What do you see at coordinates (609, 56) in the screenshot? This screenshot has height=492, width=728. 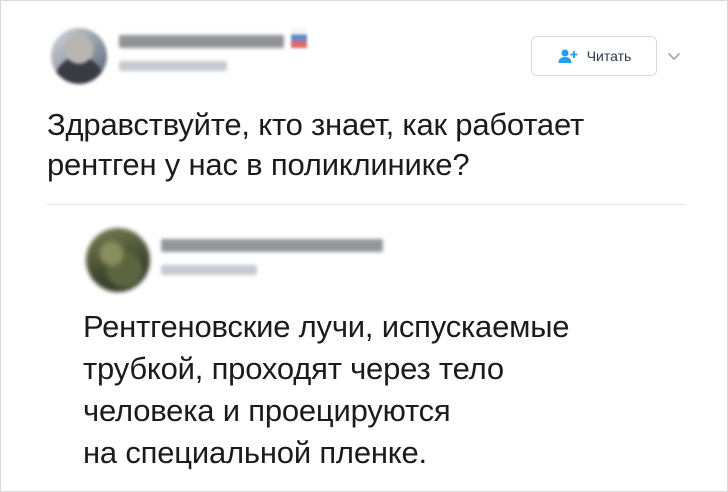 I see `follow-button-label: Читать` at bounding box center [609, 56].